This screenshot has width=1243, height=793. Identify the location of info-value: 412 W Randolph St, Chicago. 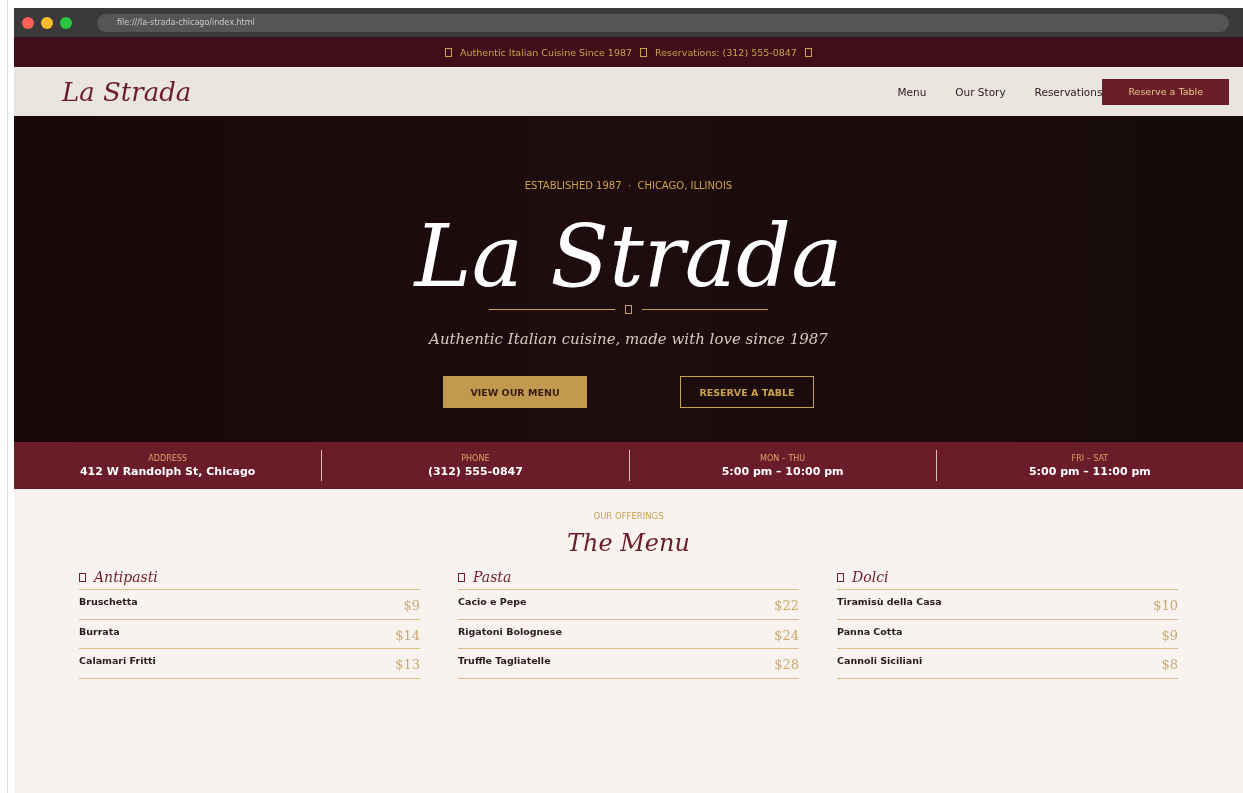
(167, 471).